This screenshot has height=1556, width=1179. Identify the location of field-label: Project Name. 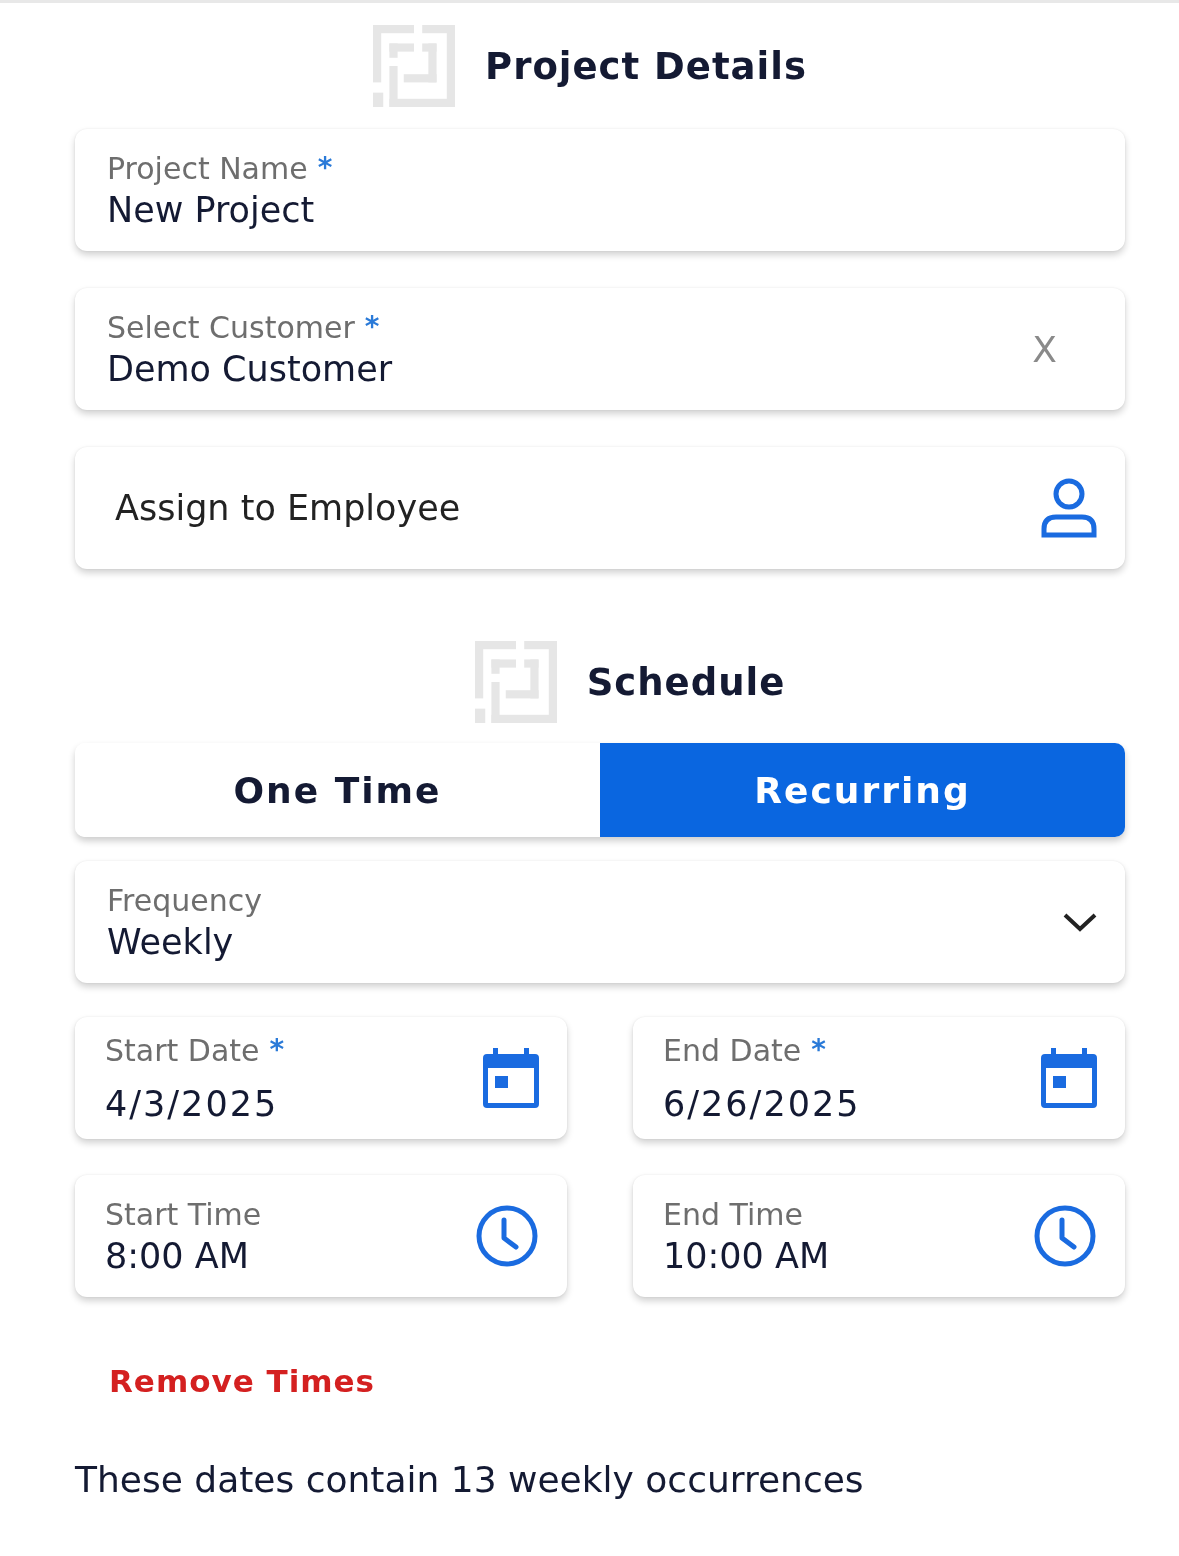
(207, 168).